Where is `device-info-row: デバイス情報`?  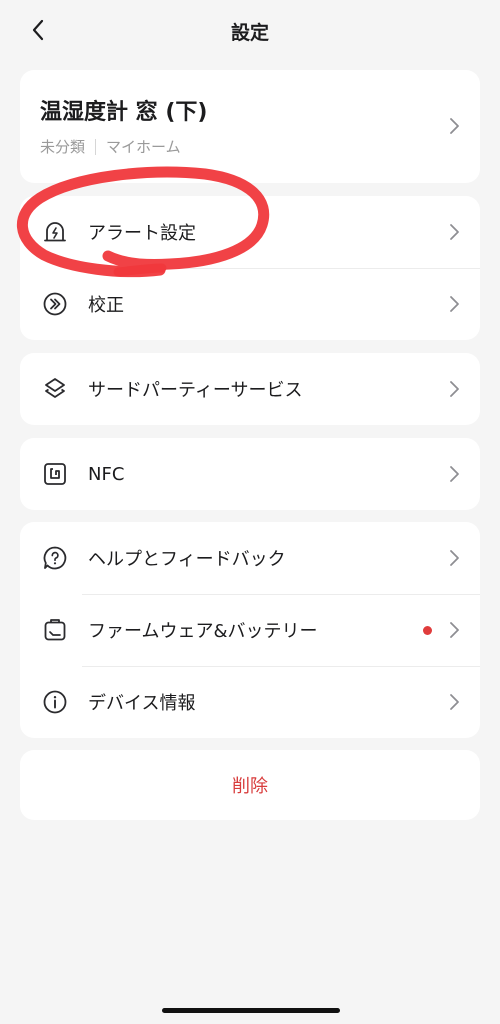
device-info-row: デバイス情報 is located at coordinates (250, 702).